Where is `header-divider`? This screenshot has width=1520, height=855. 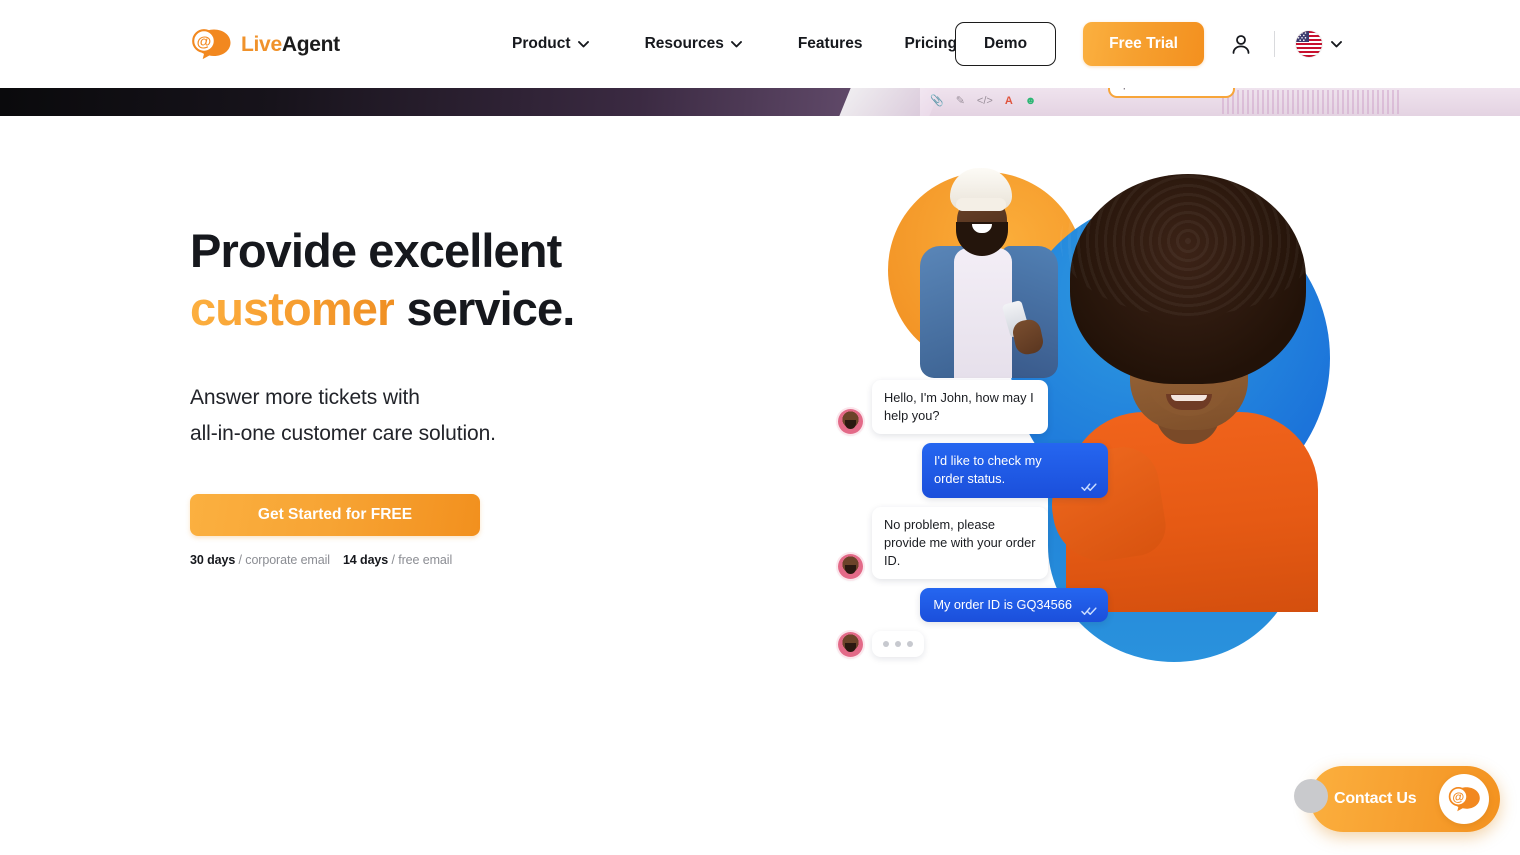
header-divider is located at coordinates (1274, 44).